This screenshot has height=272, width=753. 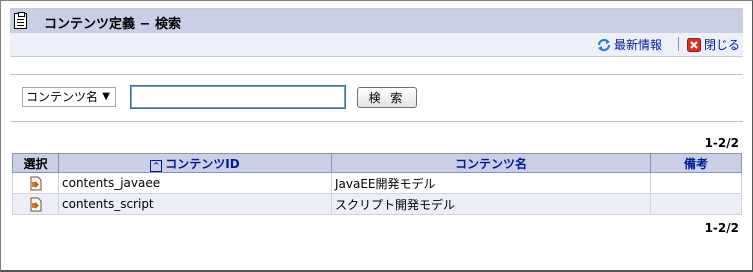 I want to click on content-name-cell: スクリプト開発モデル, so click(x=491, y=204).